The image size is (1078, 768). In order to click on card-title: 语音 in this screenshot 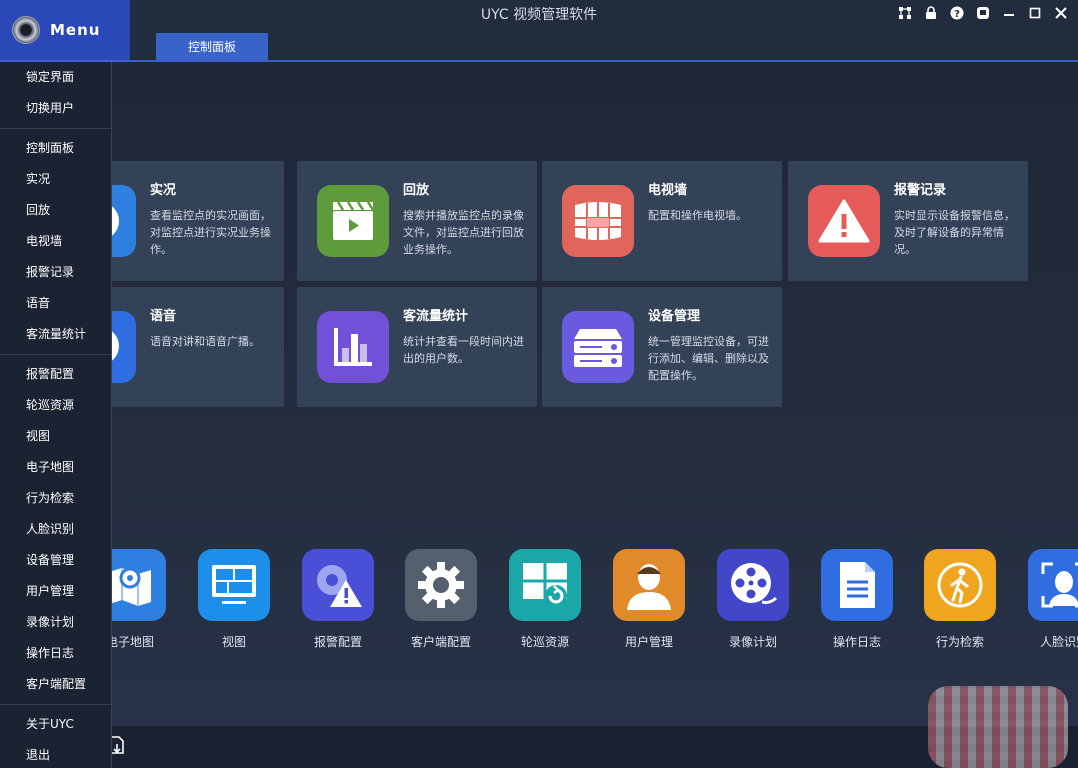, I will do `click(163, 316)`.